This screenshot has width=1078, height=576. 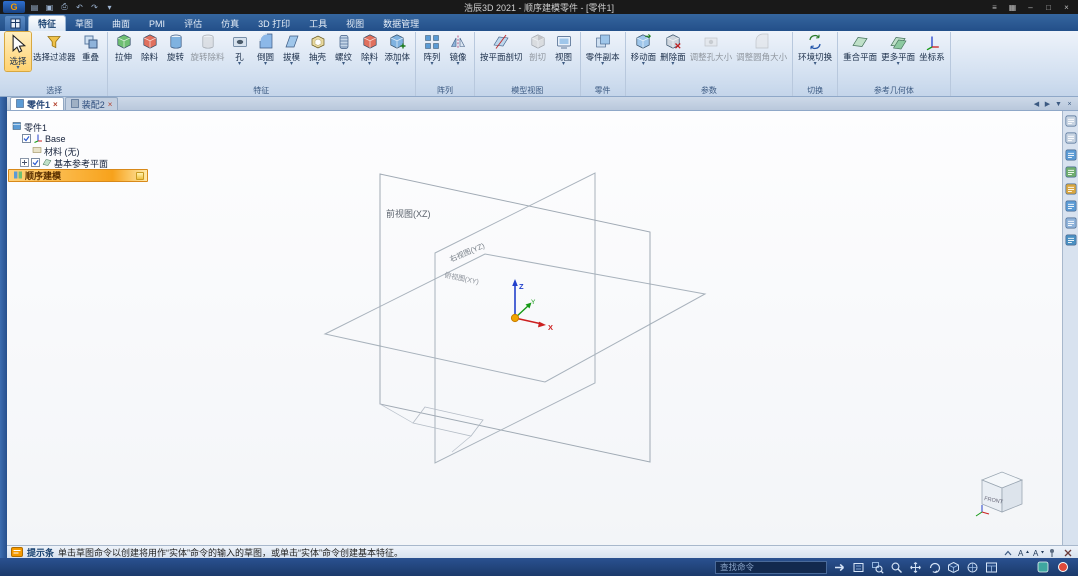 I want to click on ribbon-button-4-1: 按平面剖切, so click(x=501, y=47).